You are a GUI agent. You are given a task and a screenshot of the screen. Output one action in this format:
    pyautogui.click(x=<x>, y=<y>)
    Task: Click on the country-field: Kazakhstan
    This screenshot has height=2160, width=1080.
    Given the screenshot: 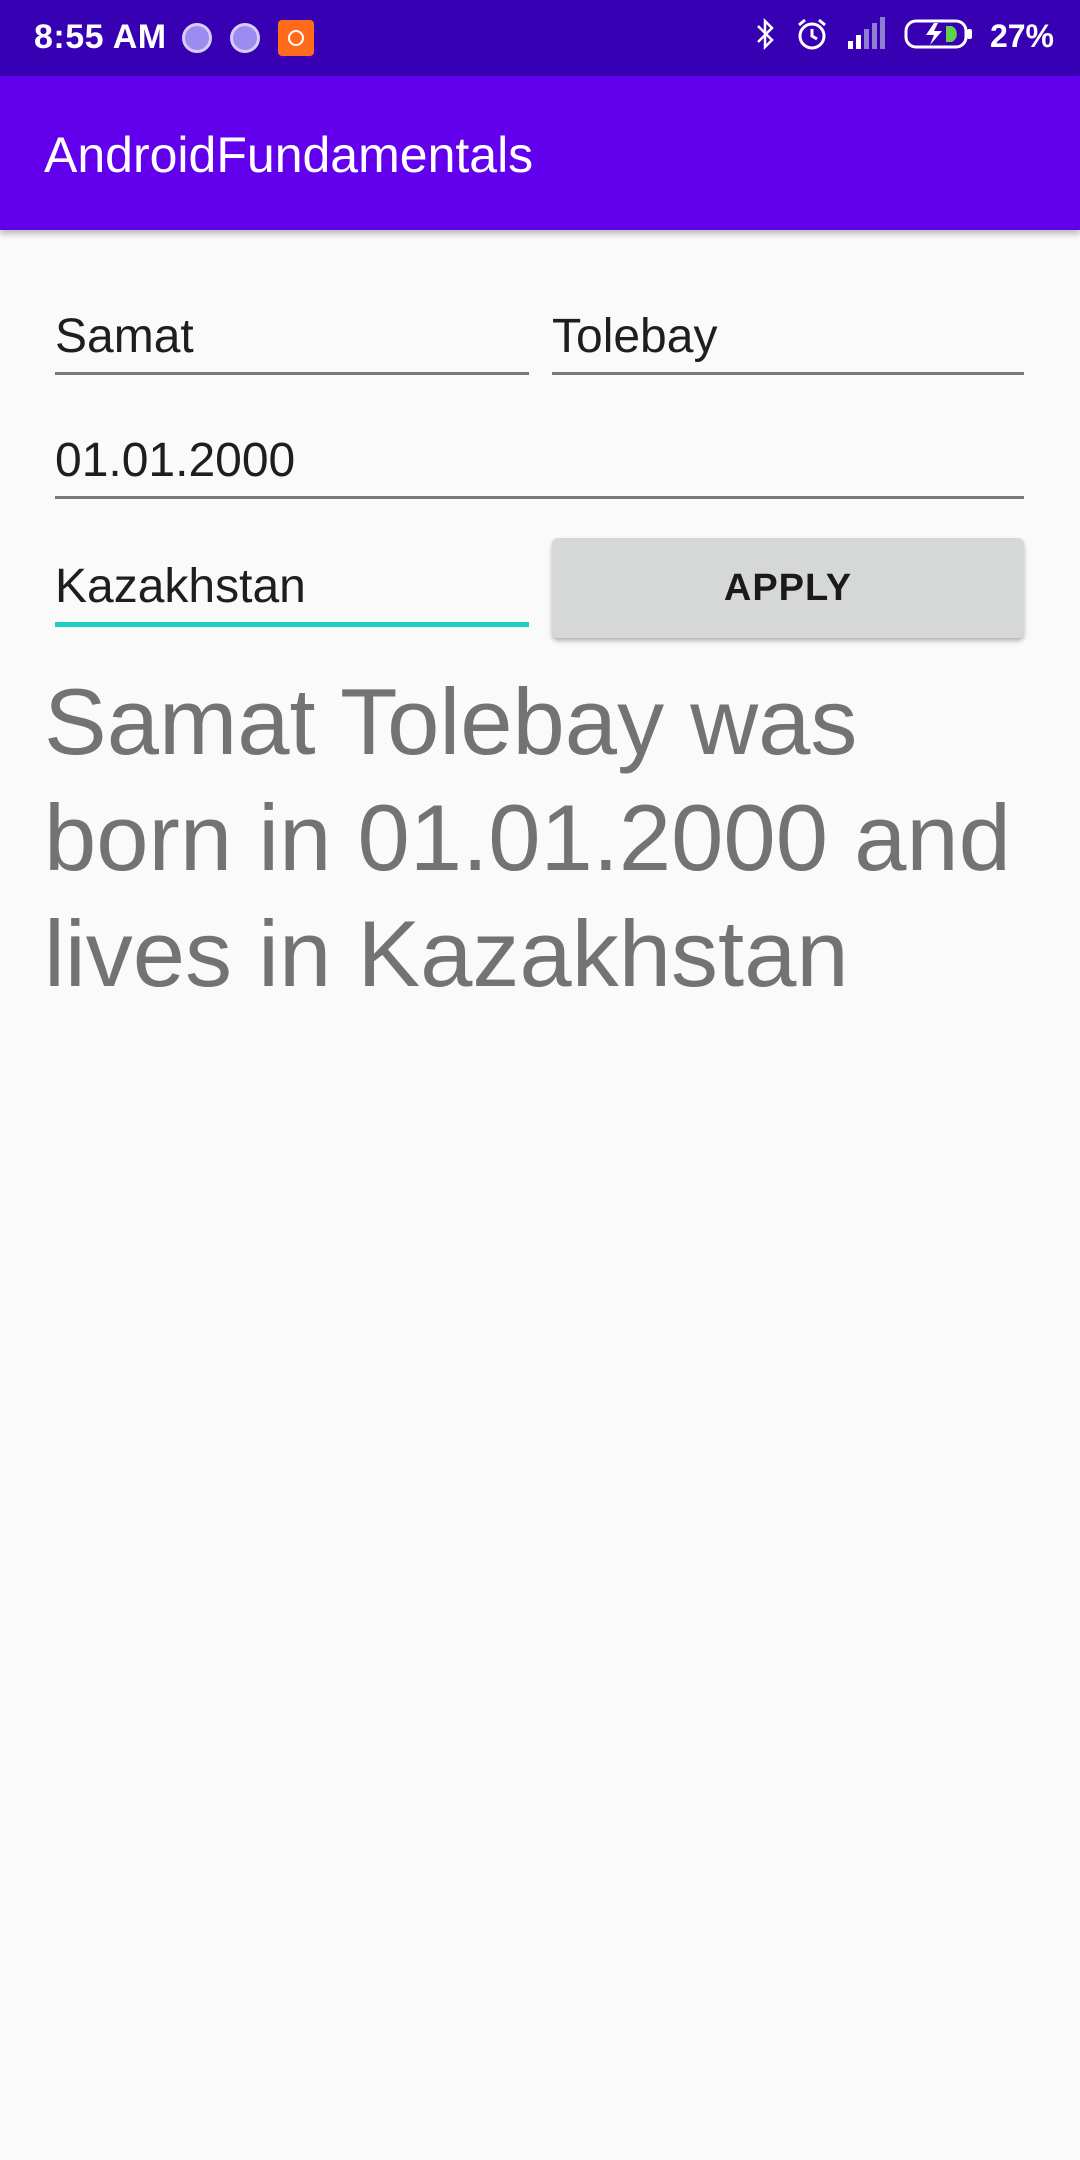 What is the action you would take?
    pyautogui.click(x=292, y=589)
    